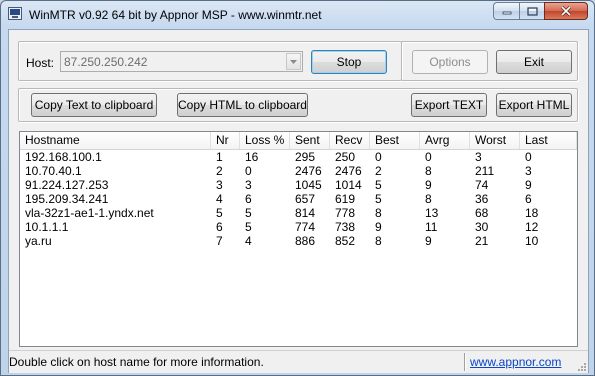  I want to click on sent-cell: 657, so click(305, 199).